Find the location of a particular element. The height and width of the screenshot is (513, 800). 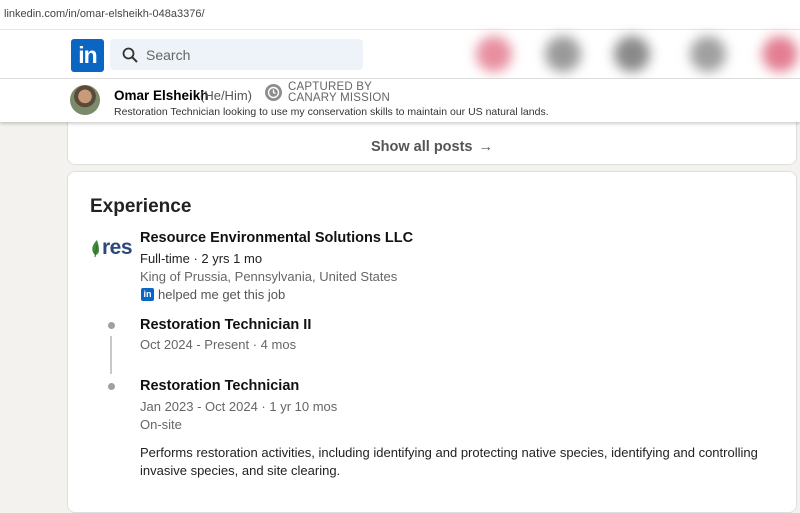

linkedin-logo: in is located at coordinates (87, 55).